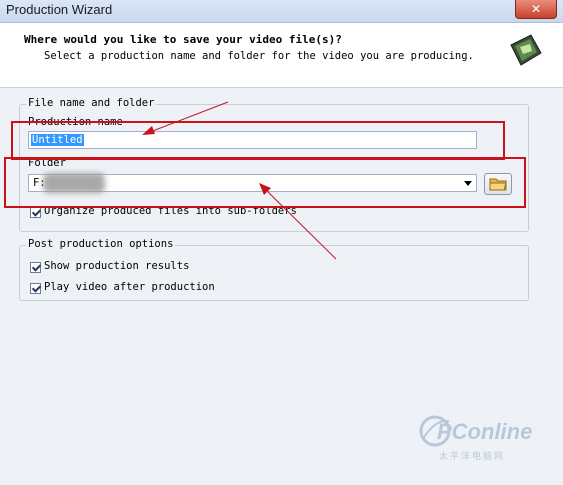  What do you see at coordinates (59, 9) in the screenshot?
I see `window-title: Production Wizard` at bounding box center [59, 9].